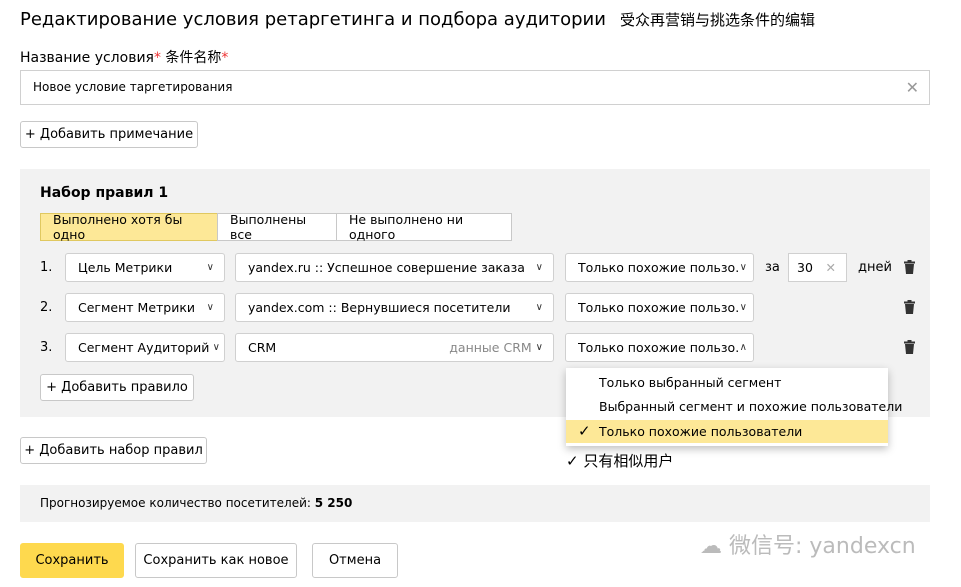 The width and height of the screenshot is (961, 587). What do you see at coordinates (475, 87) in the screenshot?
I see `condition-name-input: Новое условие таргетирования ✕` at bounding box center [475, 87].